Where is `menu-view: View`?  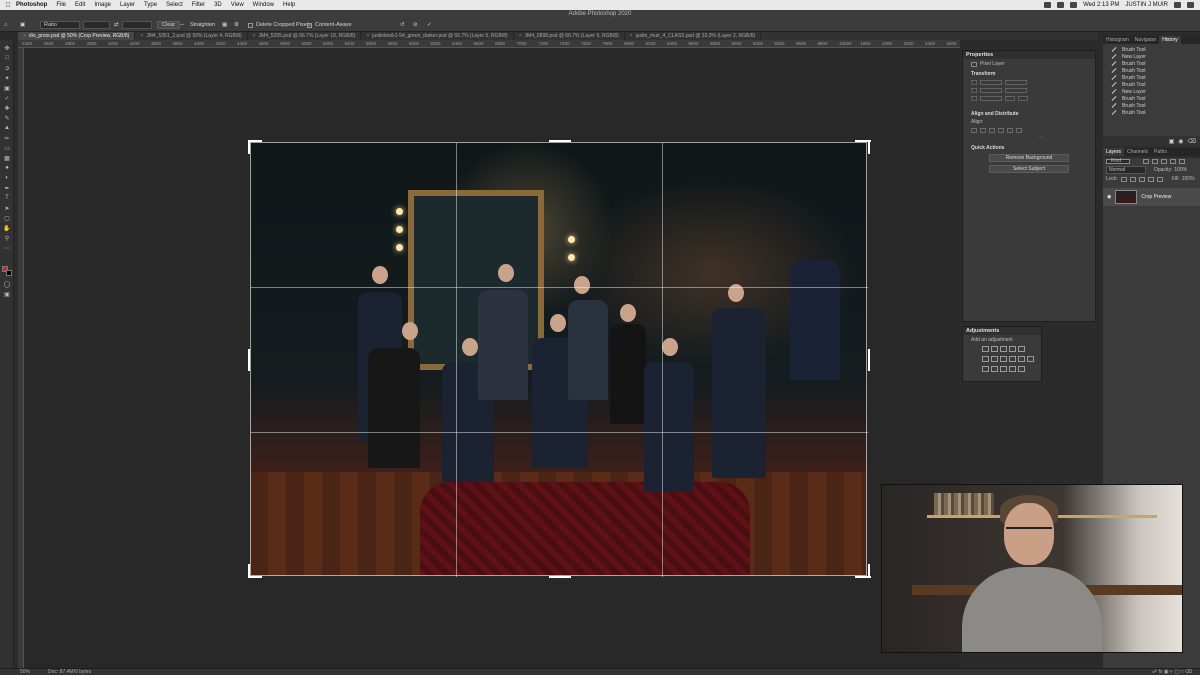
menu-view: View is located at coordinates (237, 5).